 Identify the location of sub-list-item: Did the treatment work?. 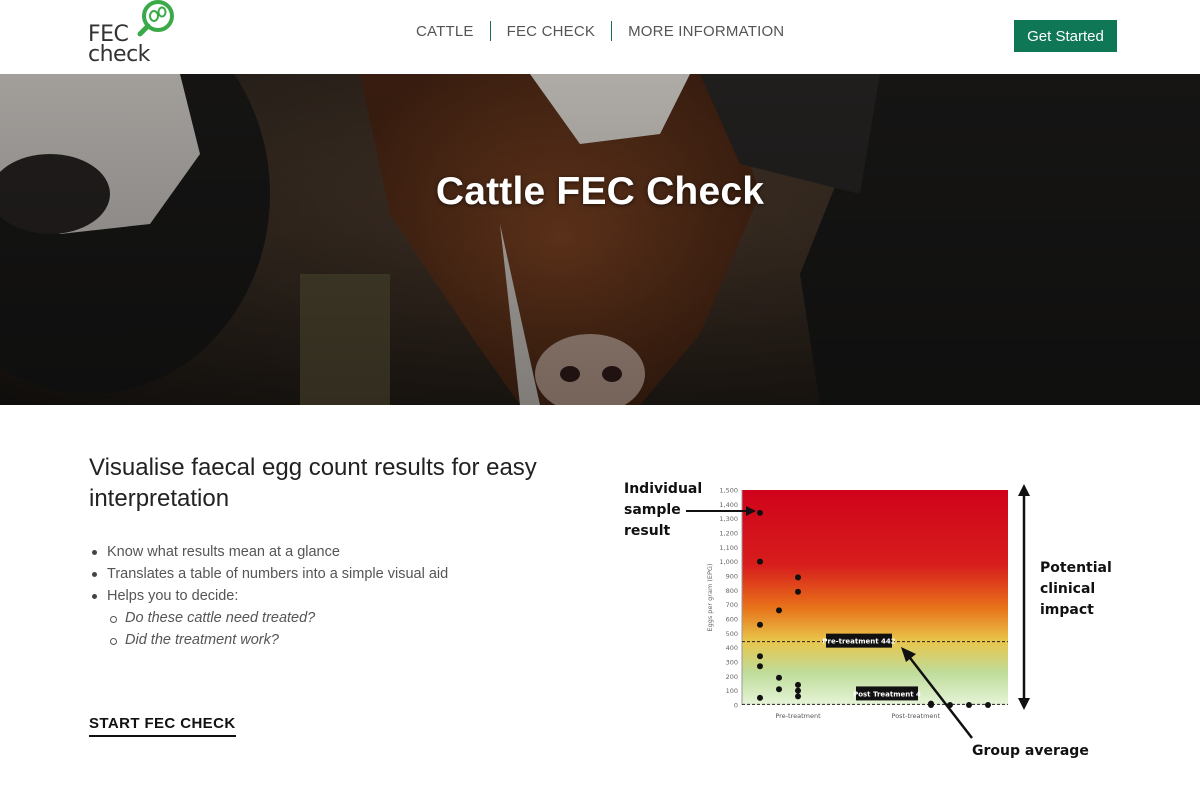
(329, 641).